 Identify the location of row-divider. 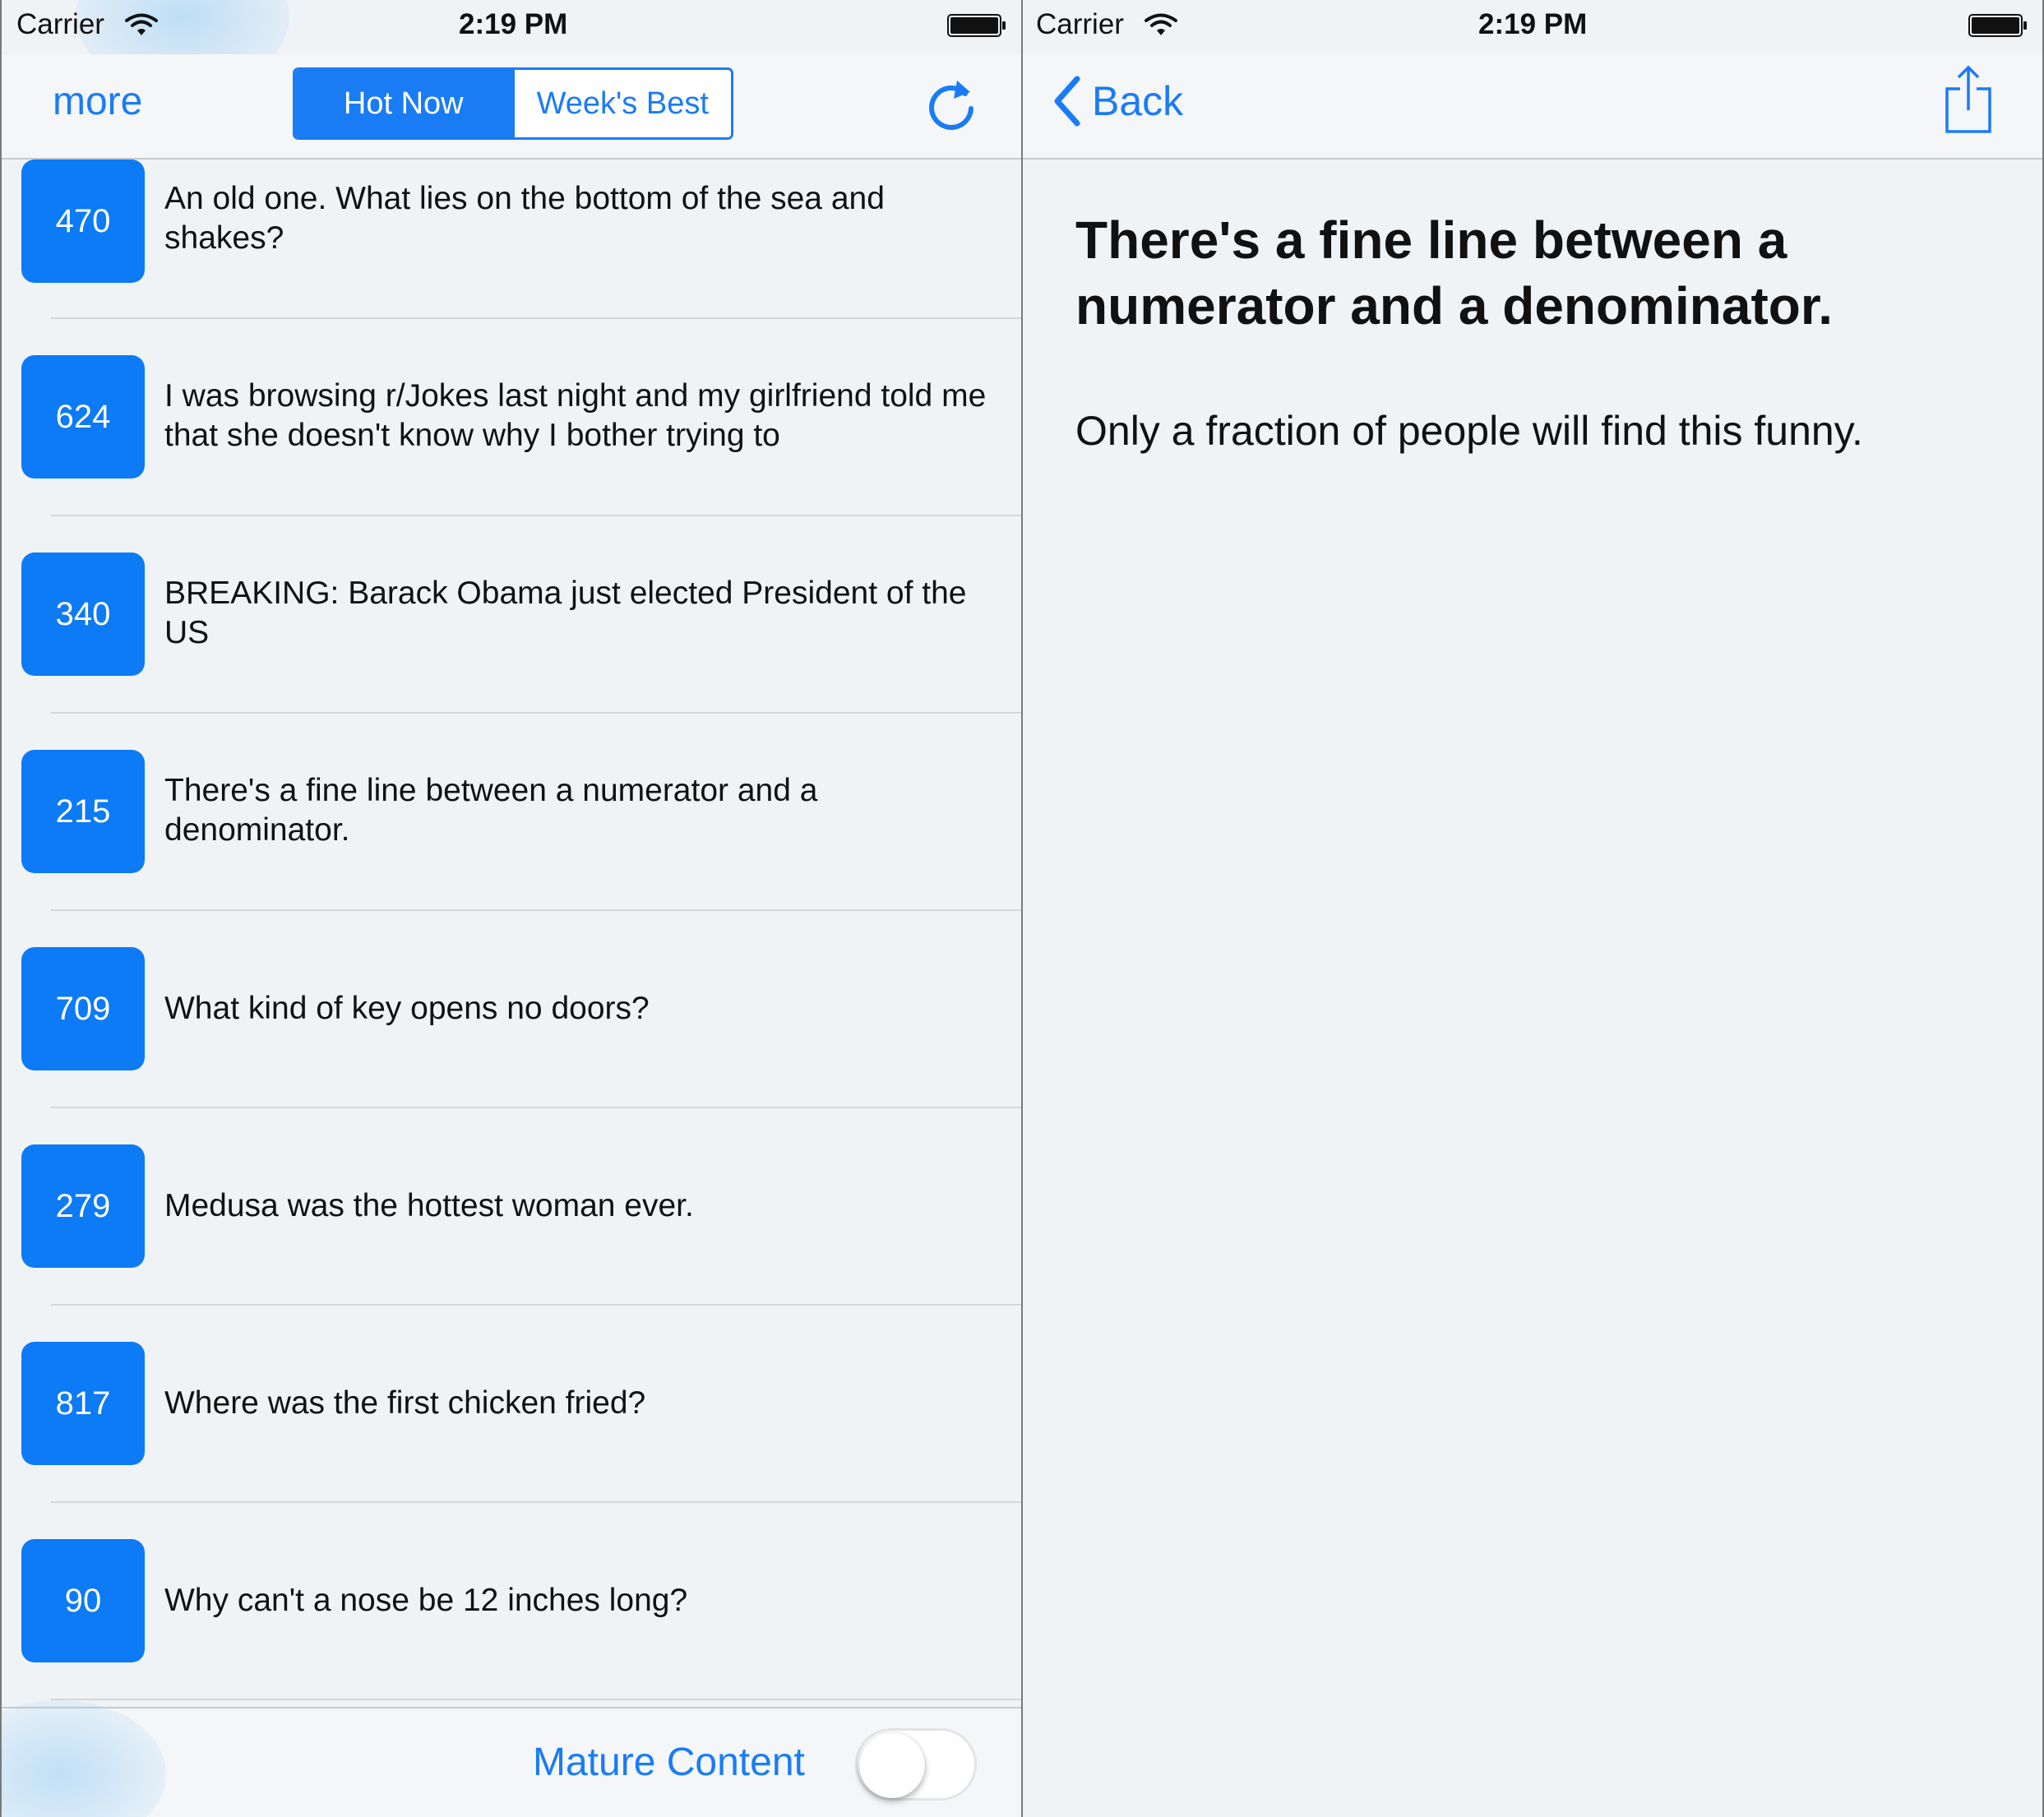
(536, 1699).